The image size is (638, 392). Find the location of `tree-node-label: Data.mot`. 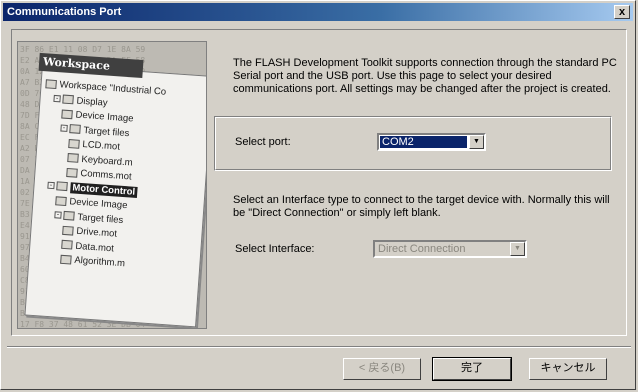

tree-node-label: Data.mot is located at coordinates (95, 247).